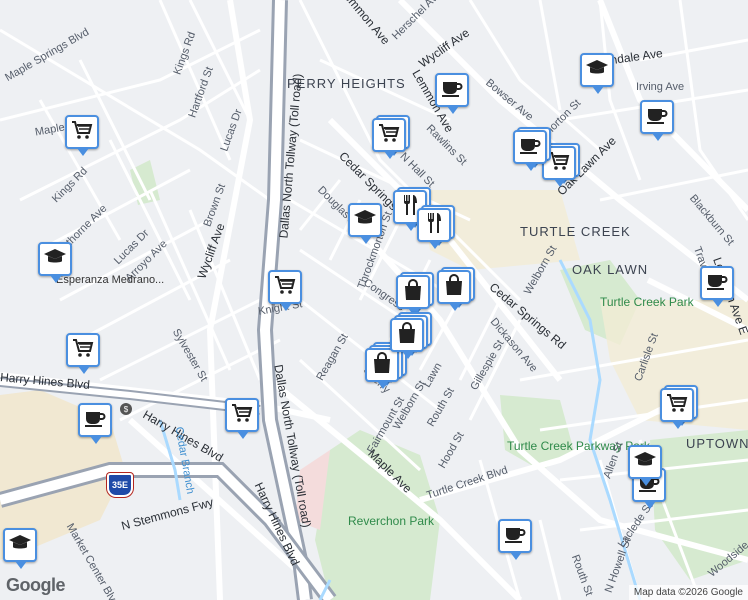 The image size is (748, 600). I want to click on area-label-perry-heights: PERRY HEIGHTS, so click(346, 83).